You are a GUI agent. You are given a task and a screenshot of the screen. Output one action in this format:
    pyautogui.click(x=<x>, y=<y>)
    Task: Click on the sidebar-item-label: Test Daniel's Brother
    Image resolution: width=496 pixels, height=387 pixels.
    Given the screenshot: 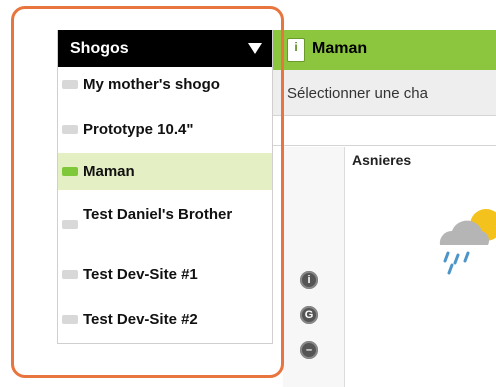 What is the action you would take?
    pyautogui.click(x=158, y=214)
    